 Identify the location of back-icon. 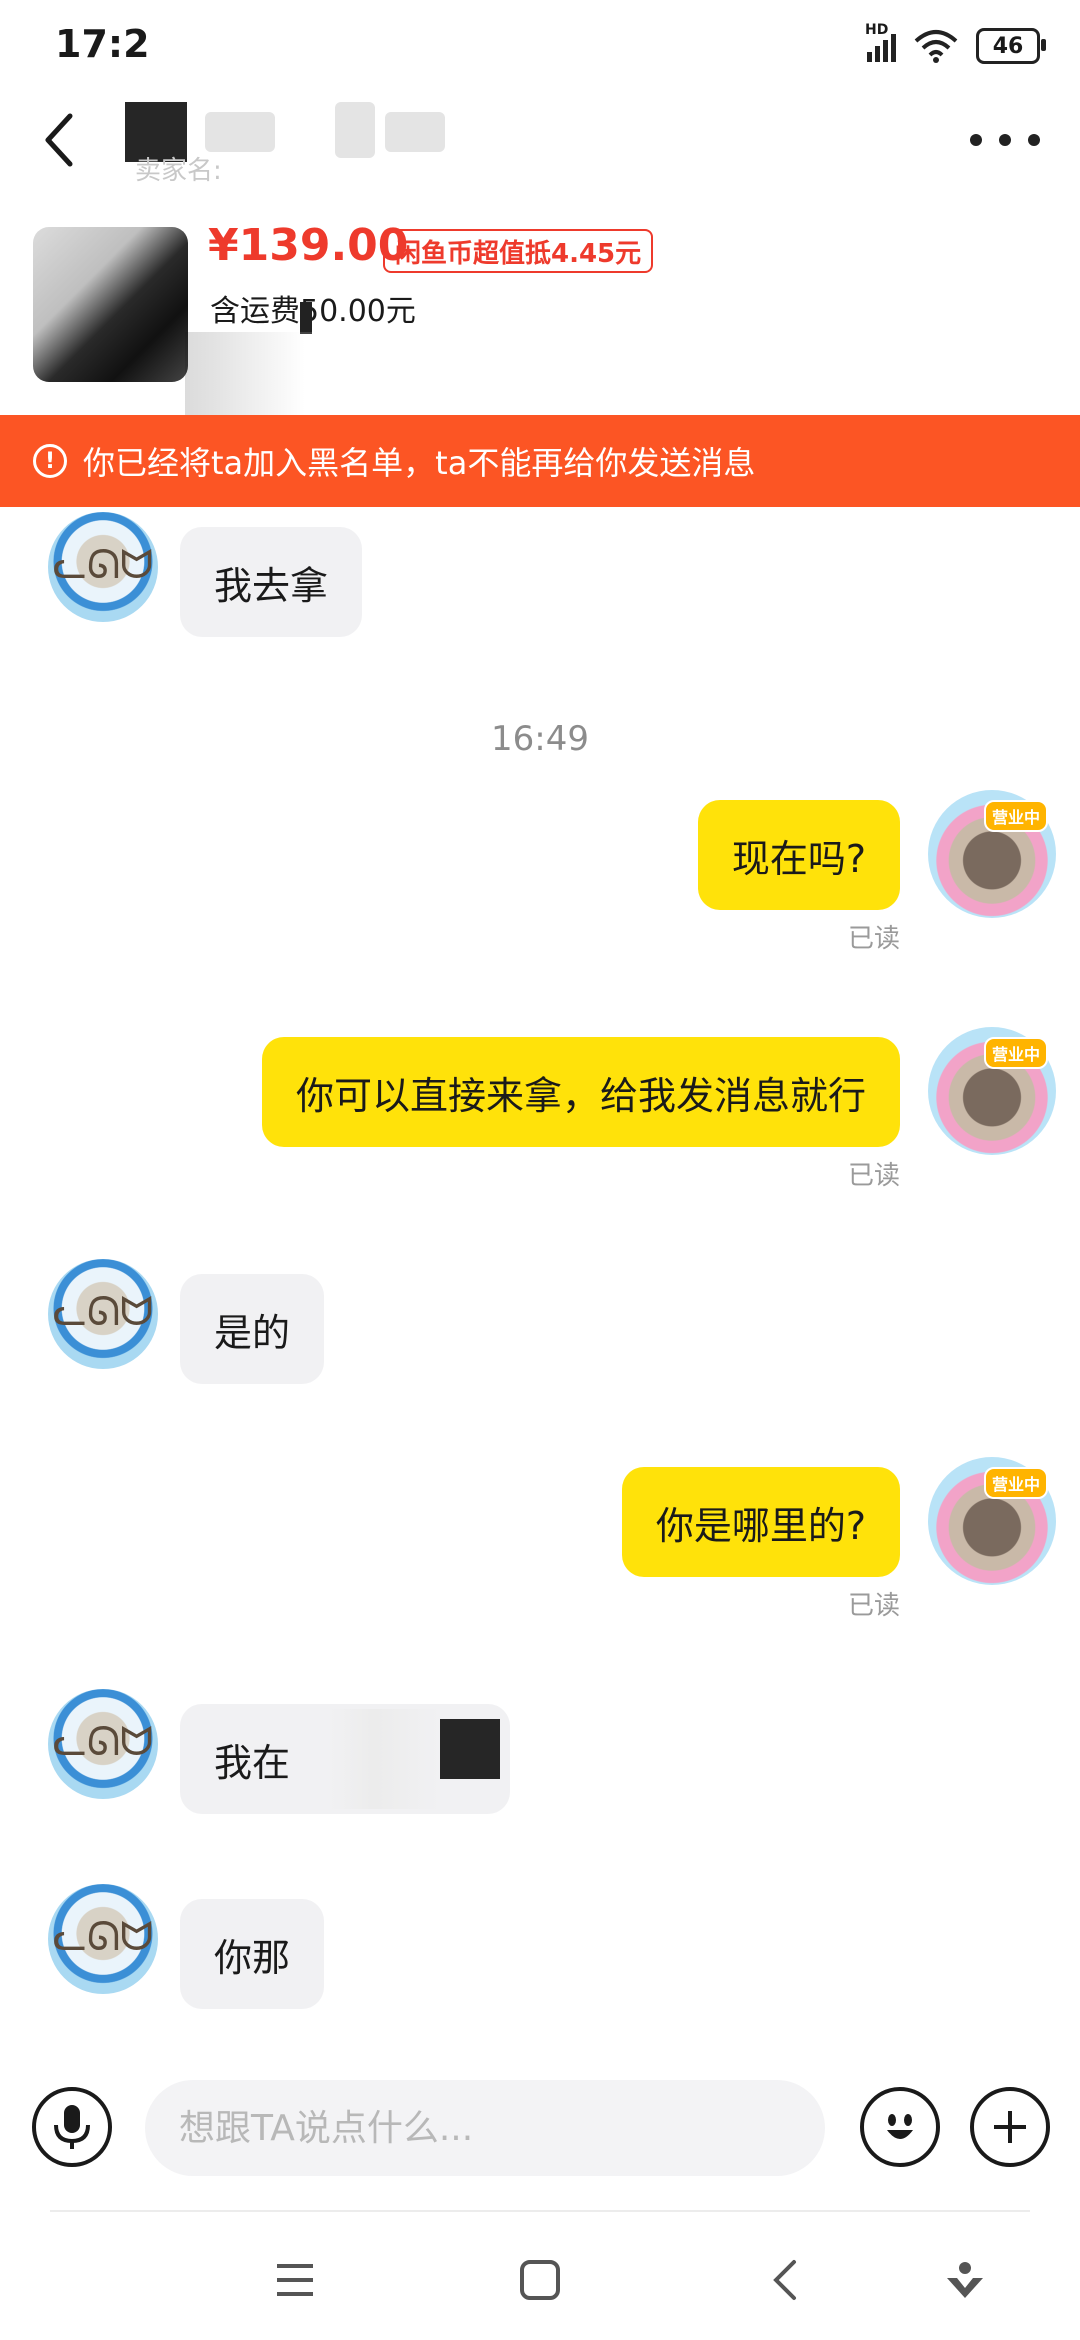
(784, 2280).